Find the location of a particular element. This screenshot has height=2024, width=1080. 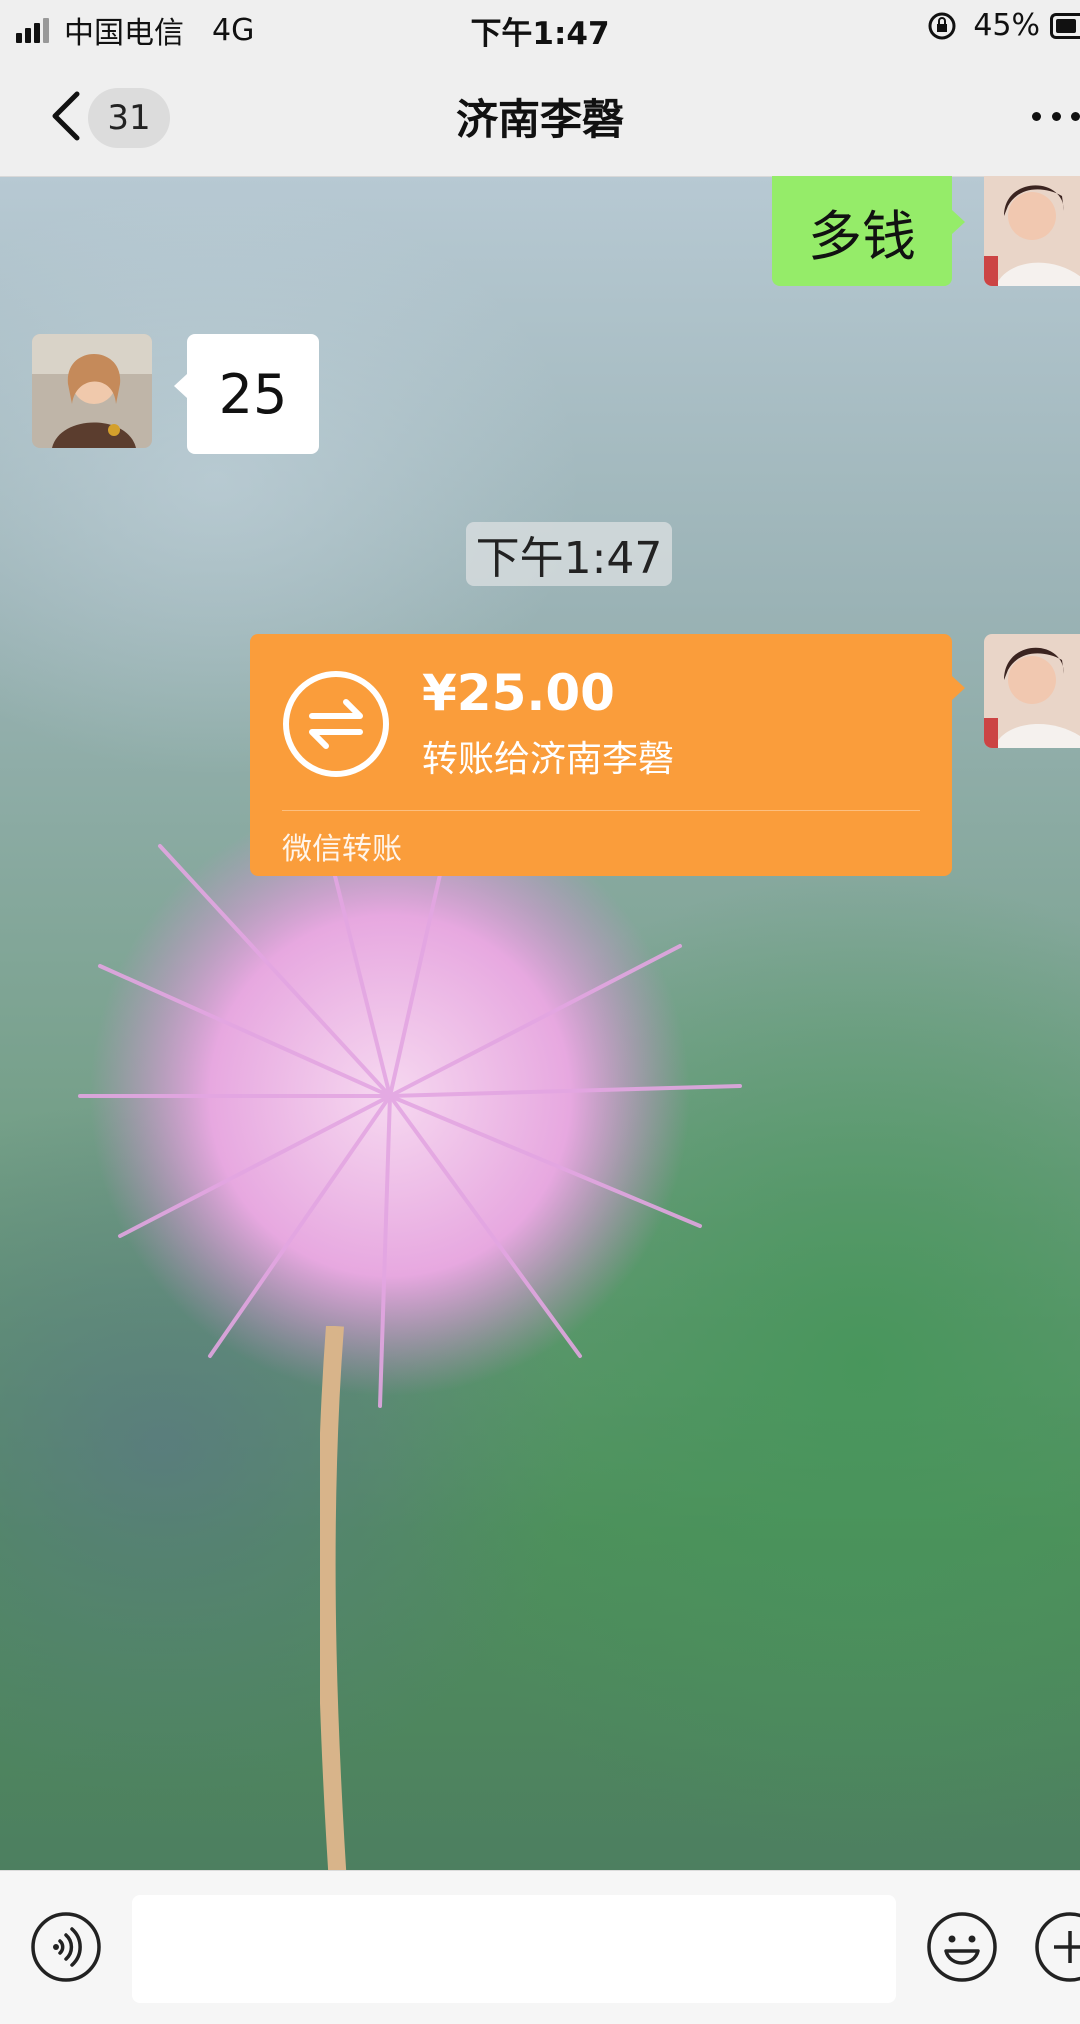

message-timestamp: 下午1:47 is located at coordinates (569, 554).